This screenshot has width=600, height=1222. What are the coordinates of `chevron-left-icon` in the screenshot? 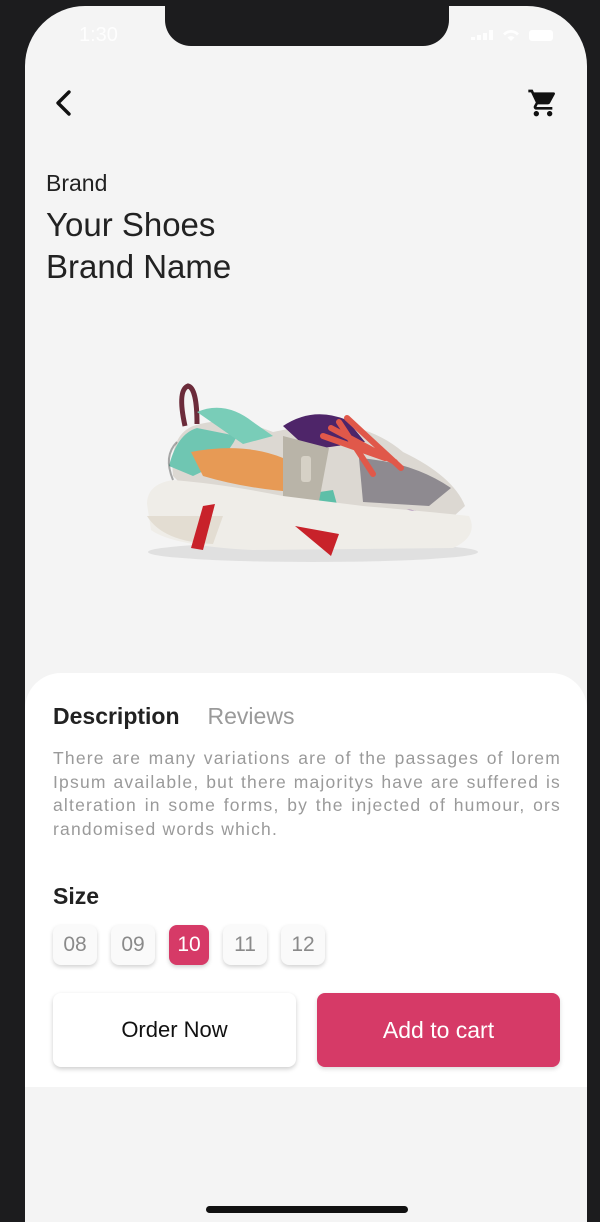 It's located at (64, 103).